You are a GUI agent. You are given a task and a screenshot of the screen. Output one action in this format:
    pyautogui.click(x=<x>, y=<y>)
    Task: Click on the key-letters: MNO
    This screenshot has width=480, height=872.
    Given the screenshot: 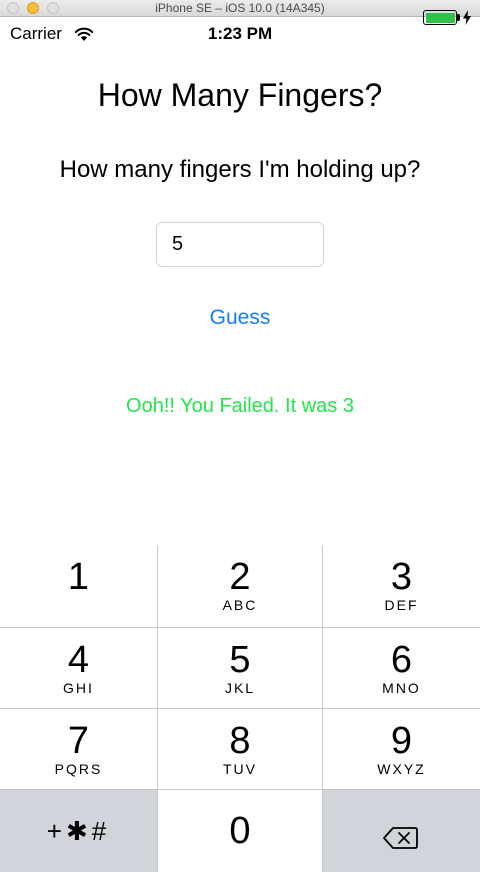 What is the action you would take?
    pyautogui.click(x=401, y=688)
    